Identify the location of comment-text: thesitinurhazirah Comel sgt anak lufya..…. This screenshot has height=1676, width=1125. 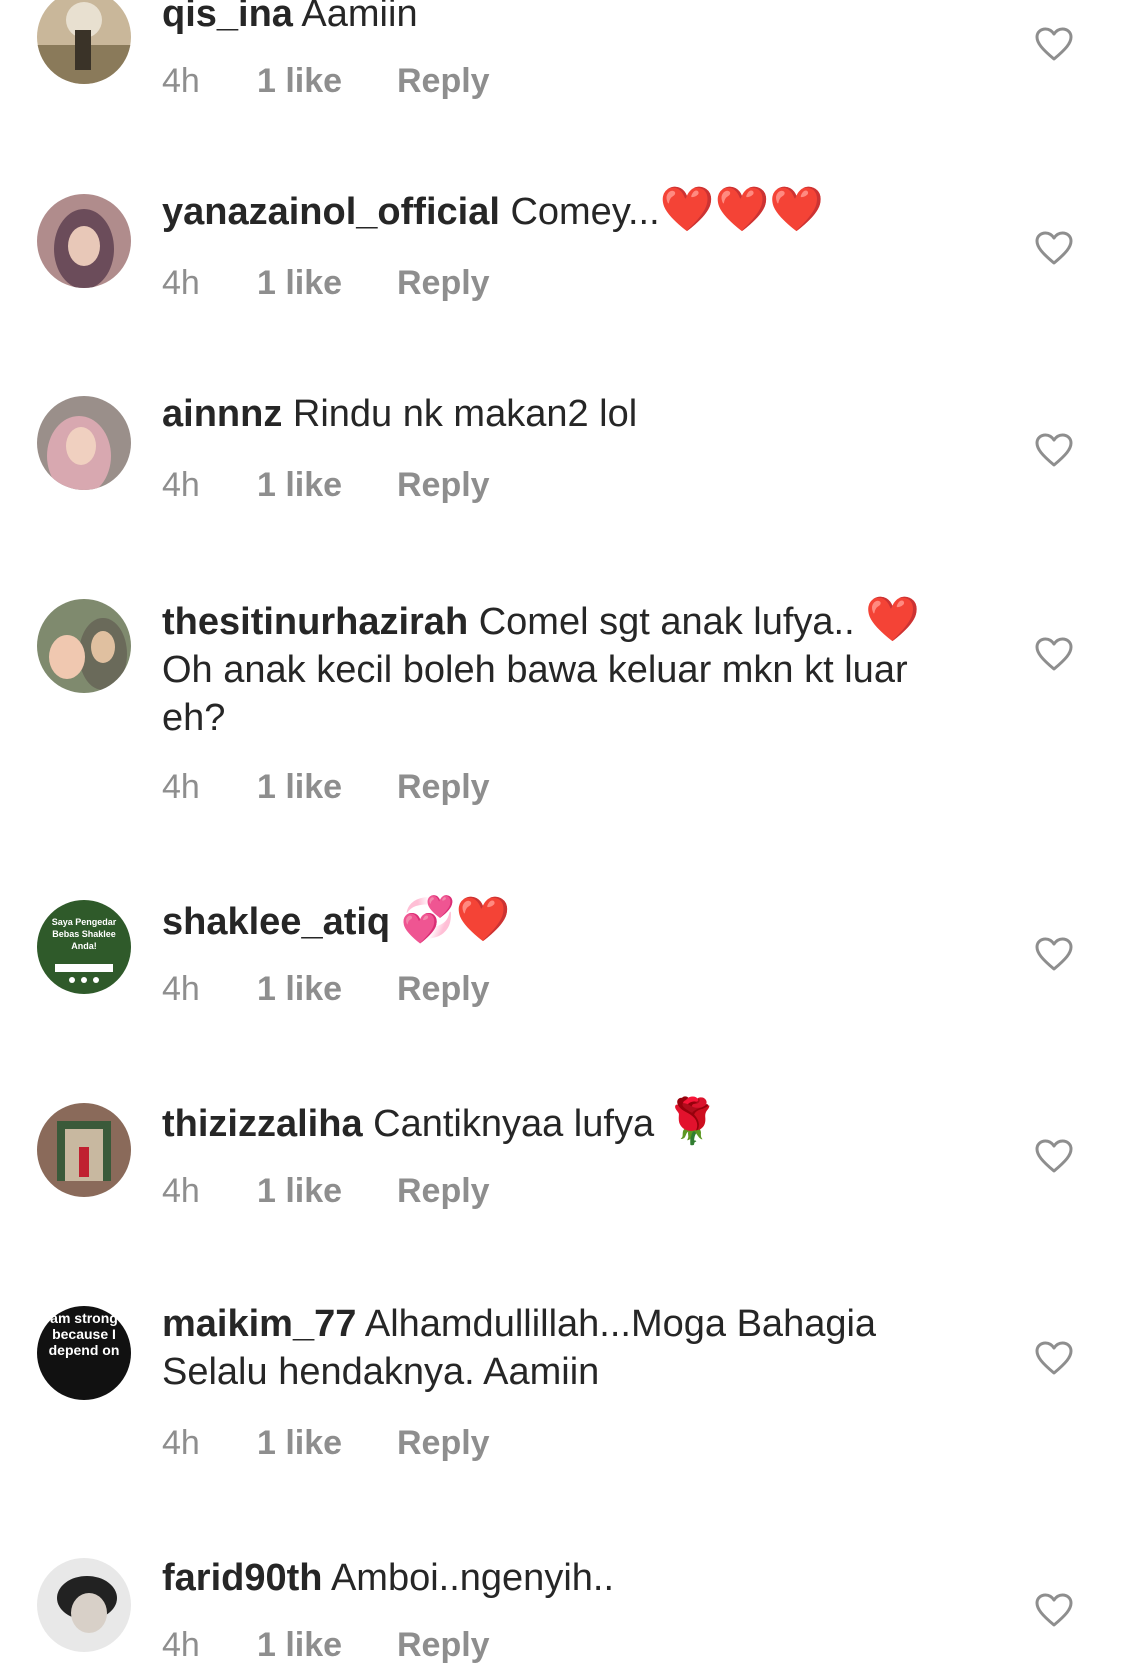
(562, 669).